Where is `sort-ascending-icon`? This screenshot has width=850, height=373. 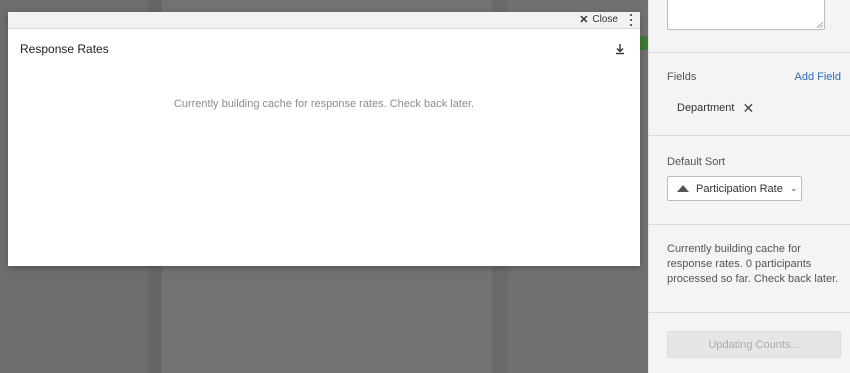 sort-ascending-icon is located at coordinates (683, 188).